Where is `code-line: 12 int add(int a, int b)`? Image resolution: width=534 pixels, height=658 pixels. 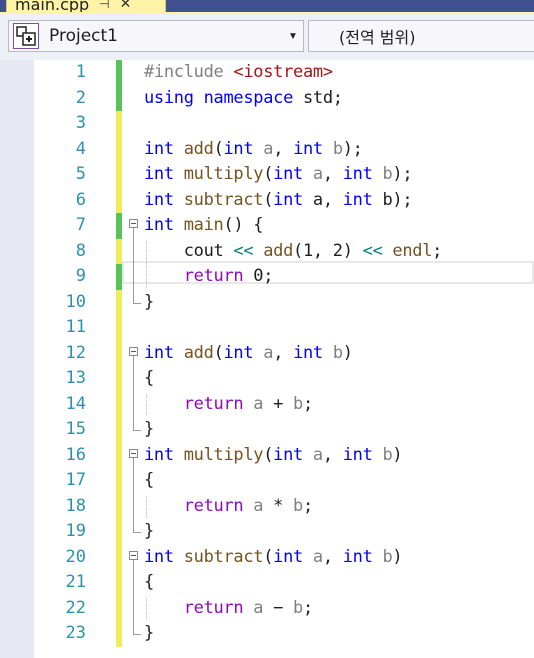 code-line: 12 int add(int a, int b) is located at coordinates (284, 353).